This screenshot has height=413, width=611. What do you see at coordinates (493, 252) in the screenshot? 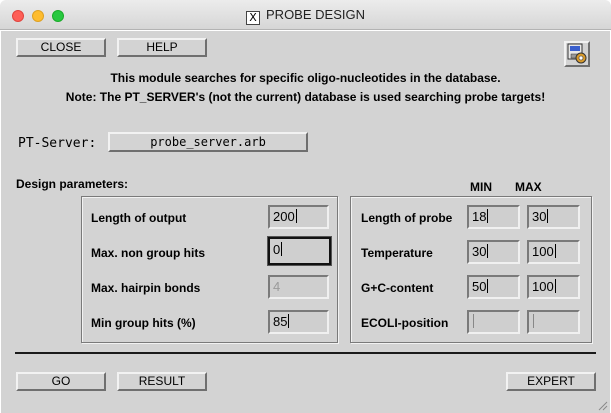
I see `temperature-min-field: 30` at bounding box center [493, 252].